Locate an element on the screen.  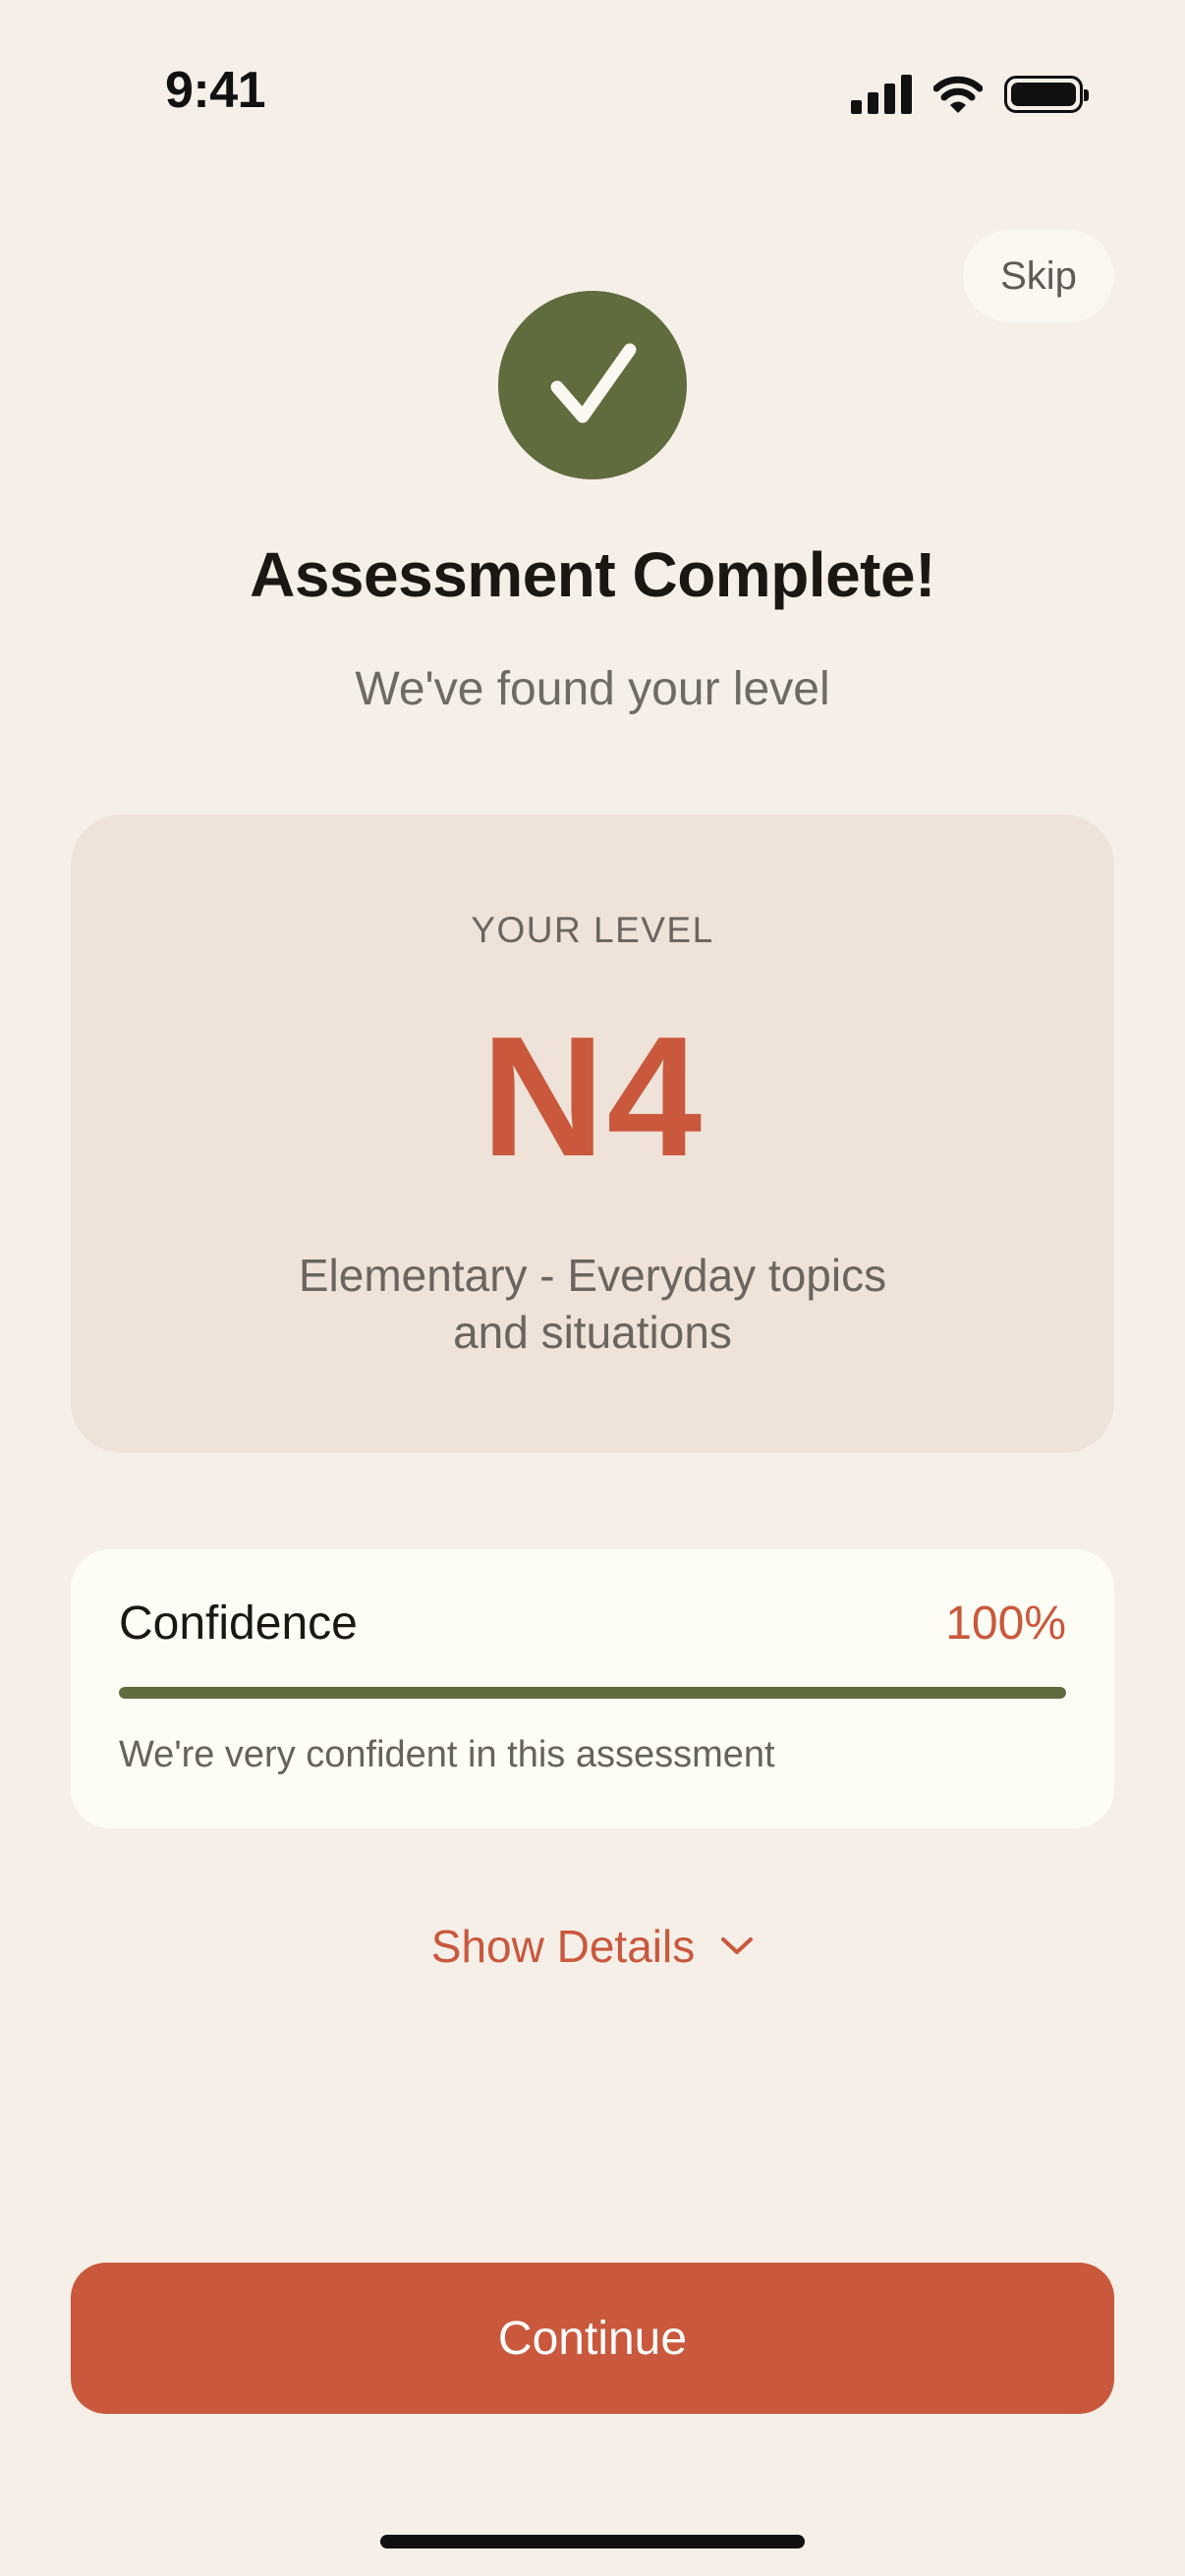
battery-icon is located at coordinates (1046, 94).